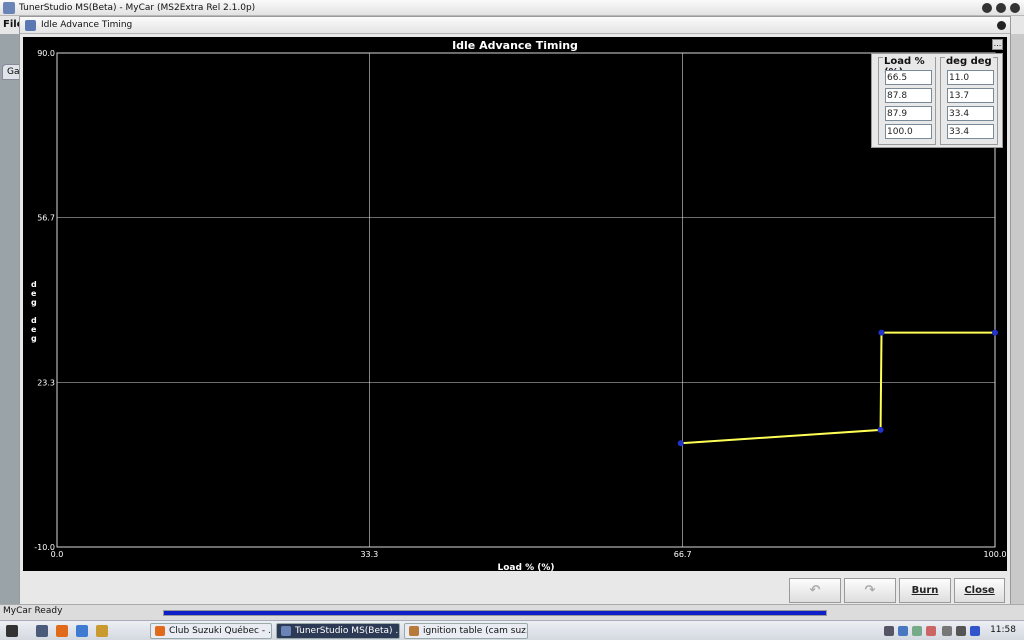  I want to click on dialog-titlebar: Idle Advance Timing, so click(515, 25).